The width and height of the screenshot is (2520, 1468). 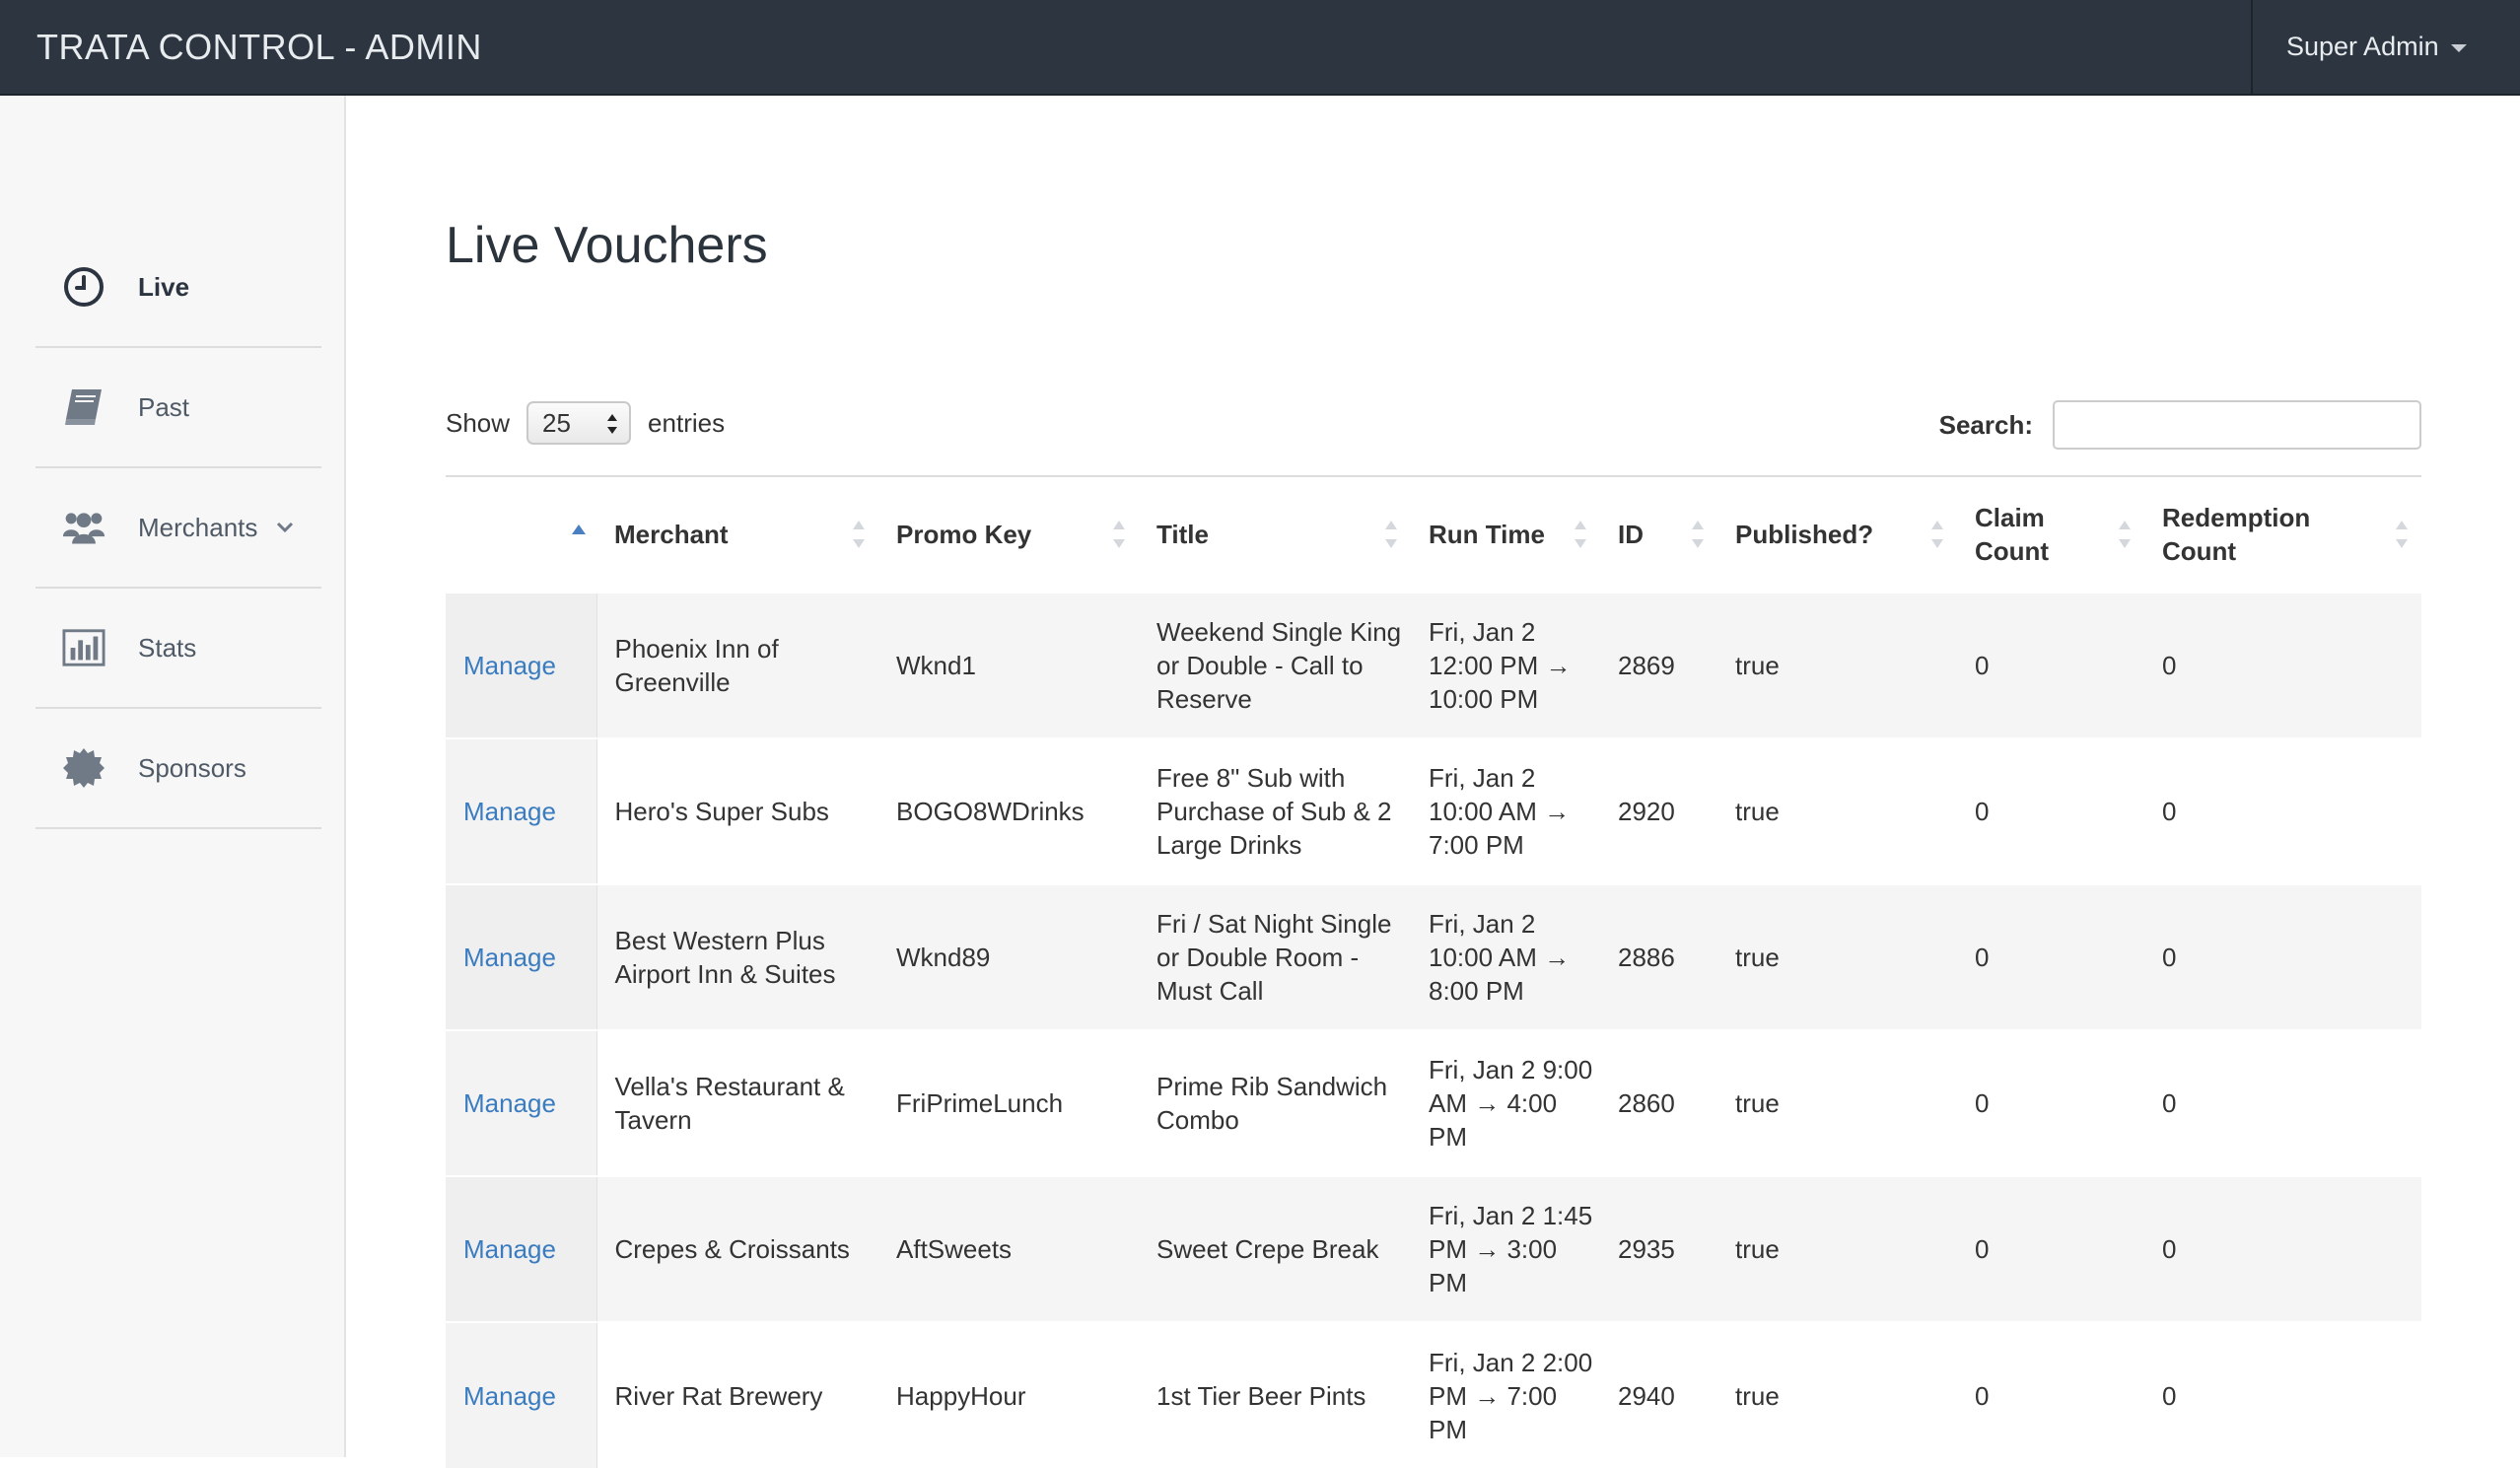 What do you see at coordinates (612, 424) in the screenshot?
I see `select-arrows-icon` at bounding box center [612, 424].